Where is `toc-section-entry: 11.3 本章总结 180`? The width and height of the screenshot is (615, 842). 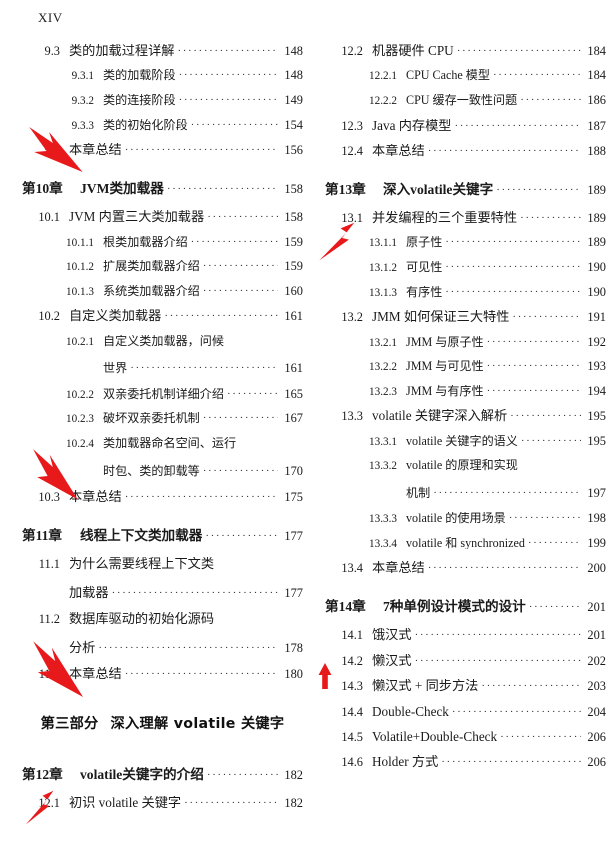 toc-section-entry: 11.3 本章总结 180 is located at coordinates (162, 674).